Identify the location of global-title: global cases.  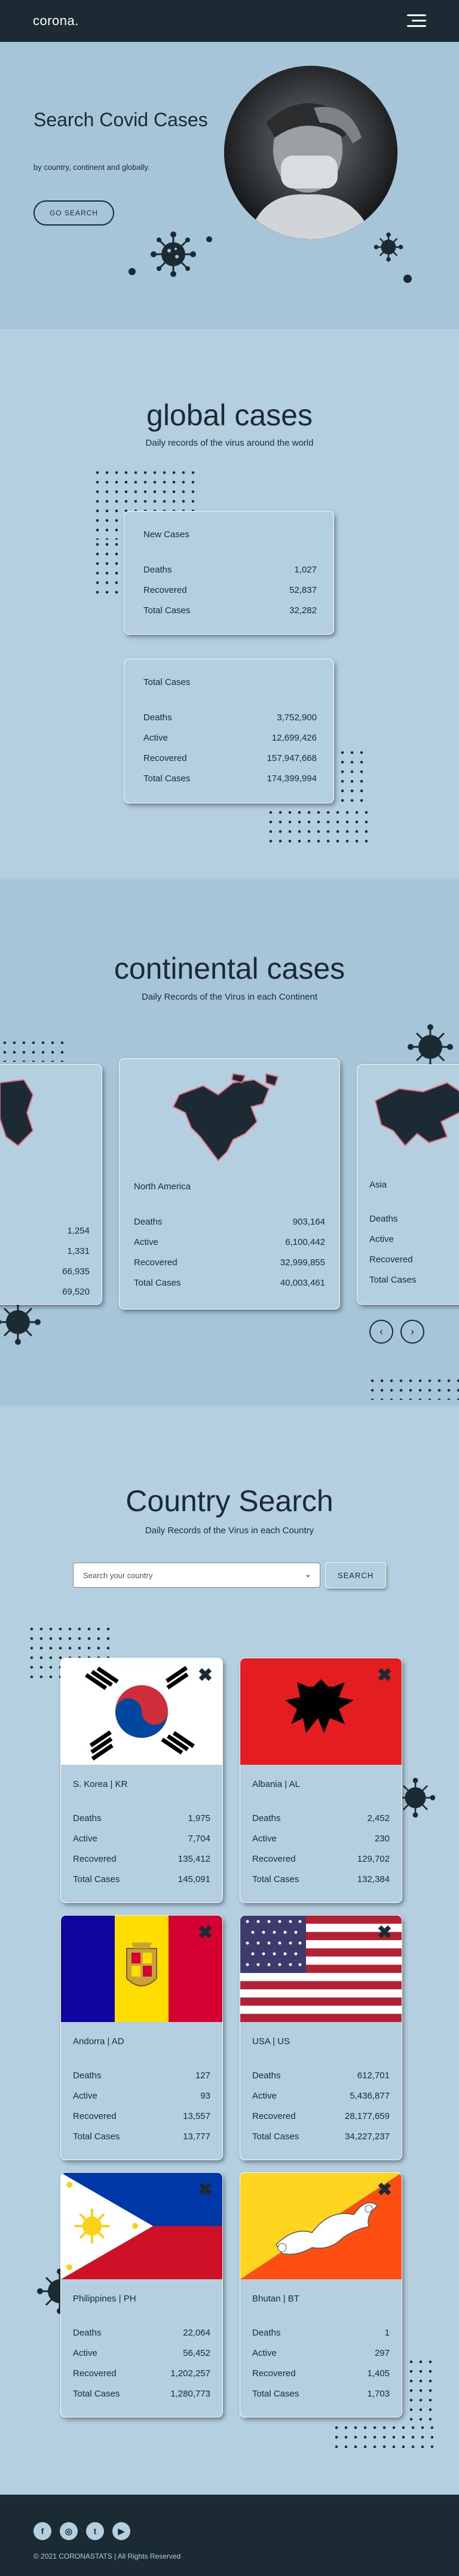
(229, 415).